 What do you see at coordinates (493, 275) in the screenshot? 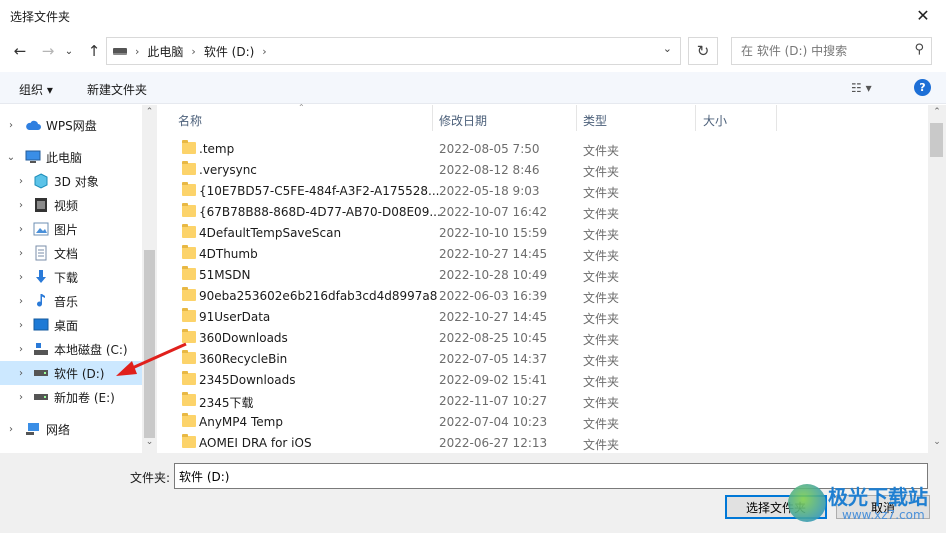
I see `file-date: 2022-10-28 10:49` at bounding box center [493, 275].